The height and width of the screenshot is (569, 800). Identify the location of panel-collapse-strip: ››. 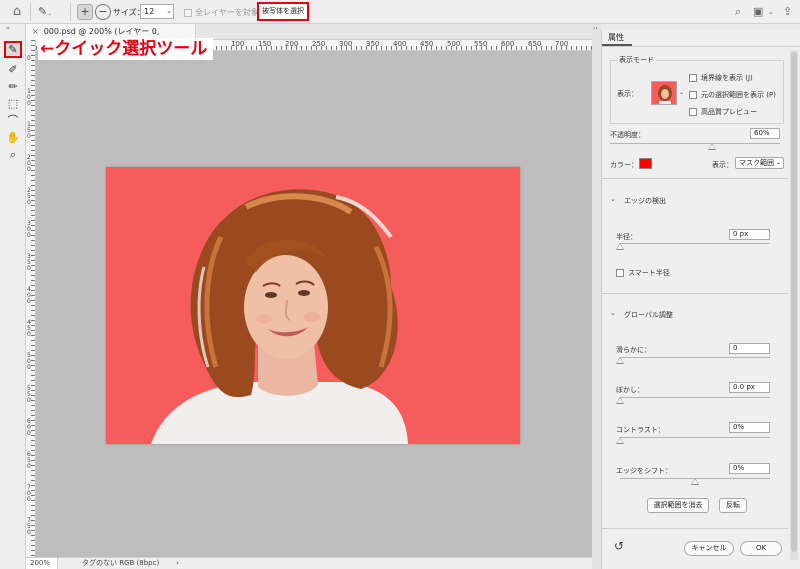
(596, 296).